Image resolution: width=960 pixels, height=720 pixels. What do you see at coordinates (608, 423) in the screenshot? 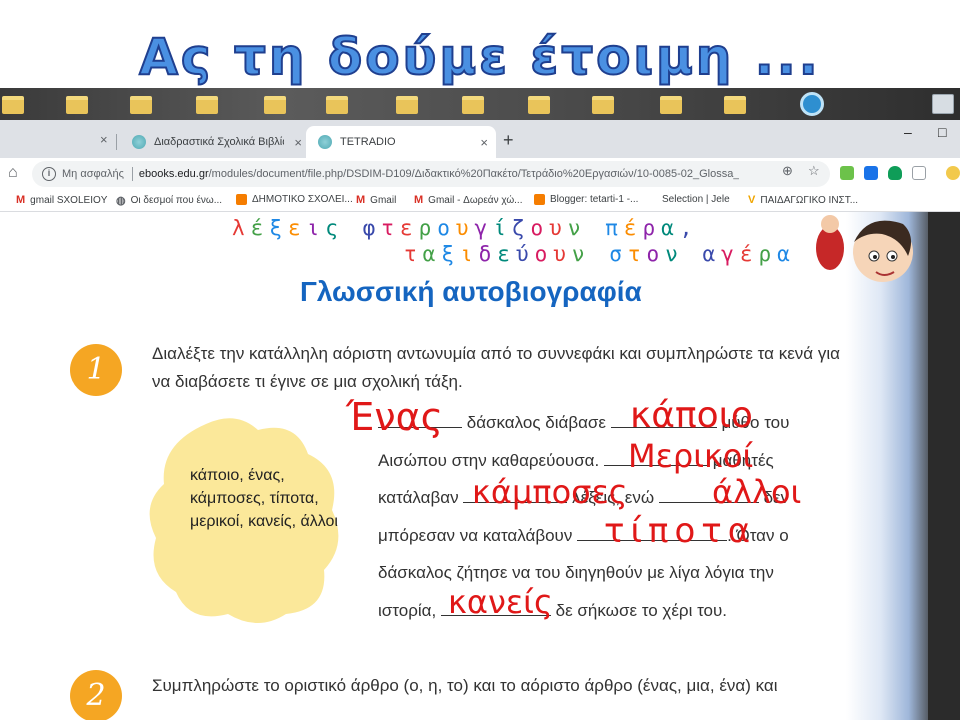
I see `exercise-line-1: δάσκαλος διάβασε μύθο του` at bounding box center [608, 423].